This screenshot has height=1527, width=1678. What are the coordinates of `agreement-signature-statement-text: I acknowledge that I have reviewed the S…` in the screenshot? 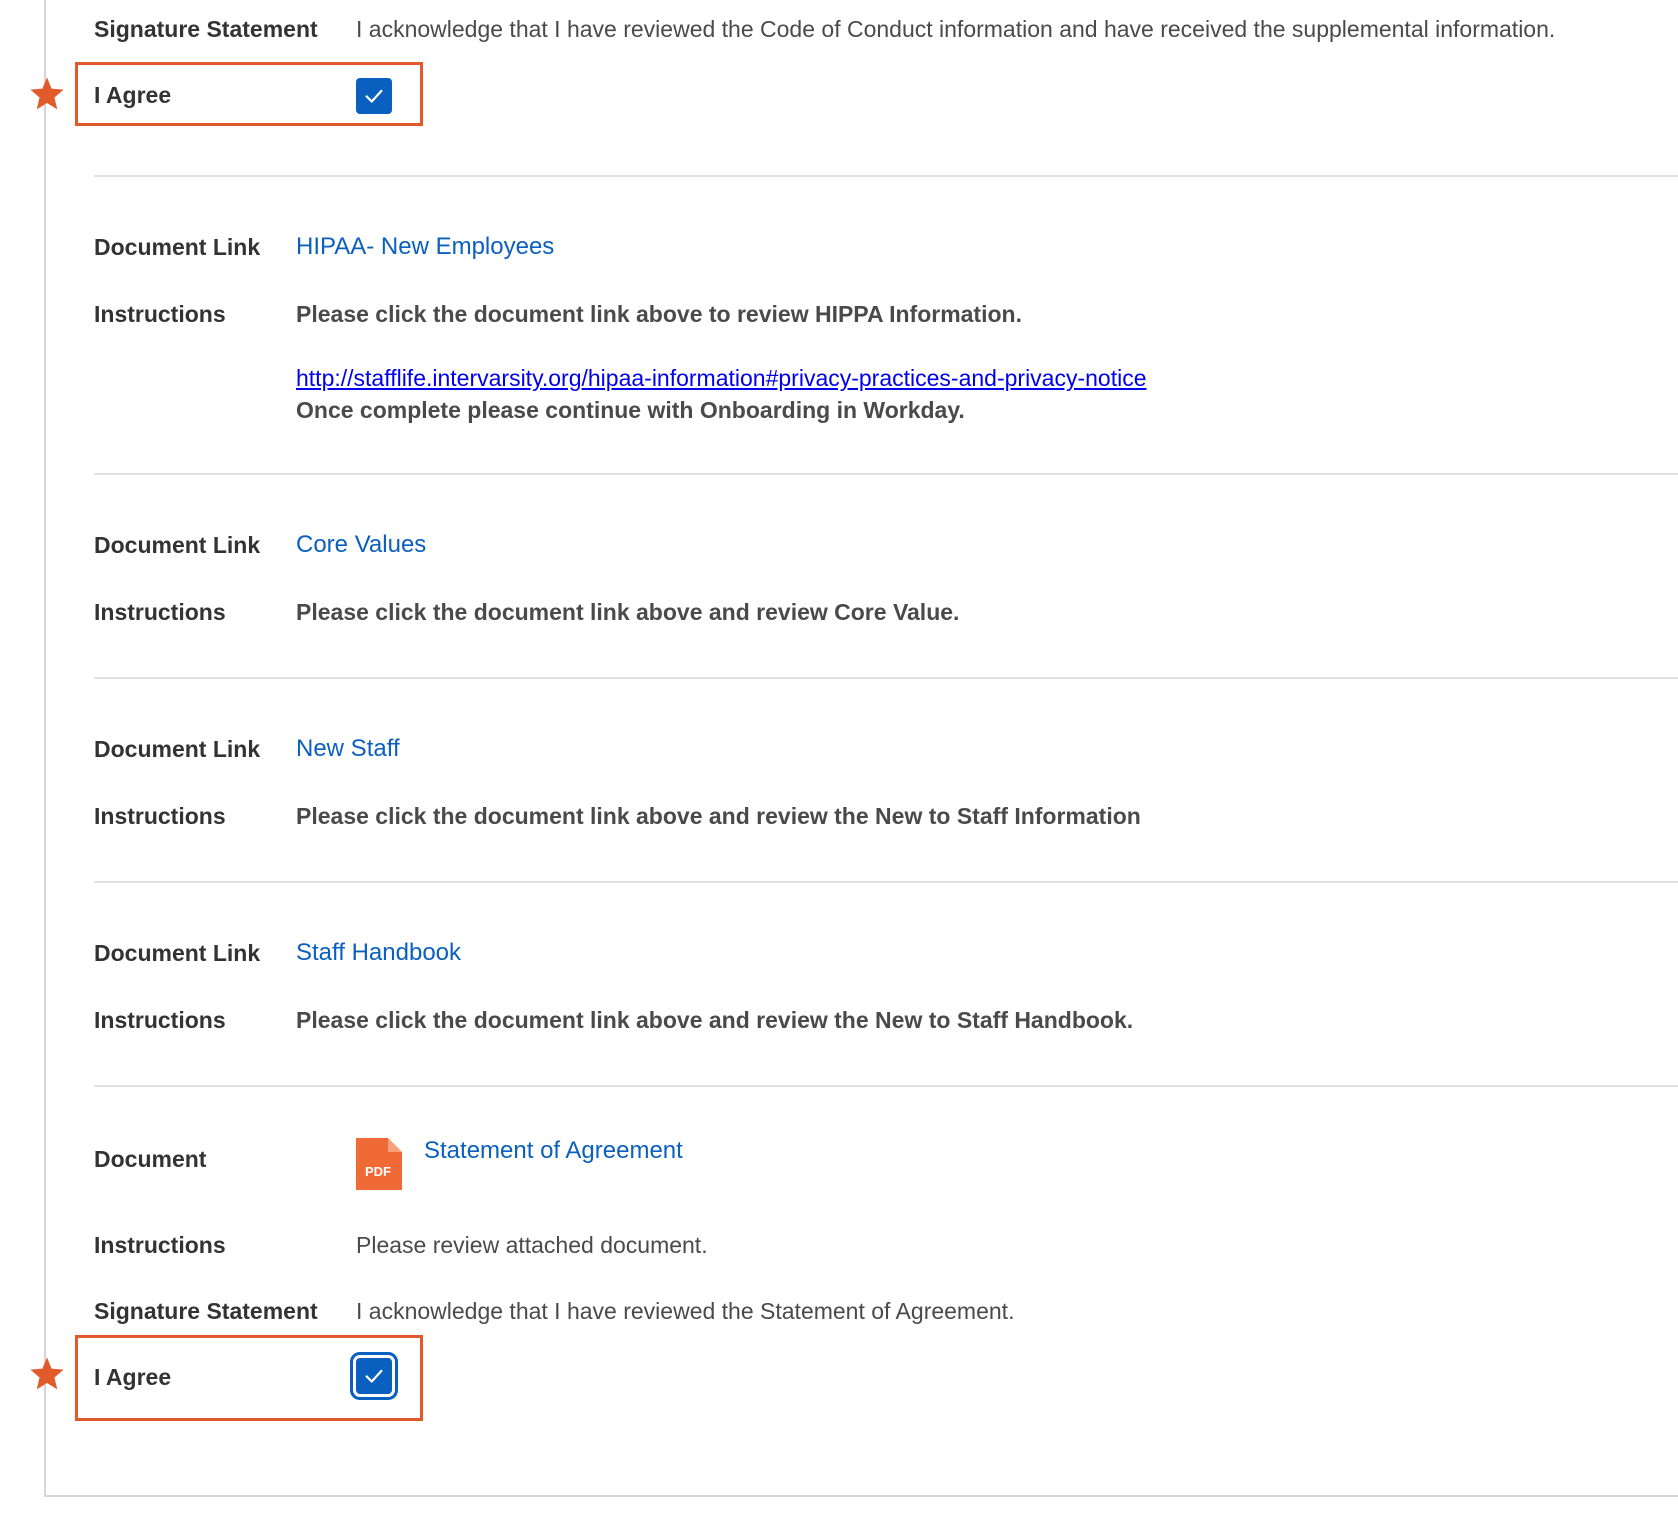 It's located at (685, 1311).